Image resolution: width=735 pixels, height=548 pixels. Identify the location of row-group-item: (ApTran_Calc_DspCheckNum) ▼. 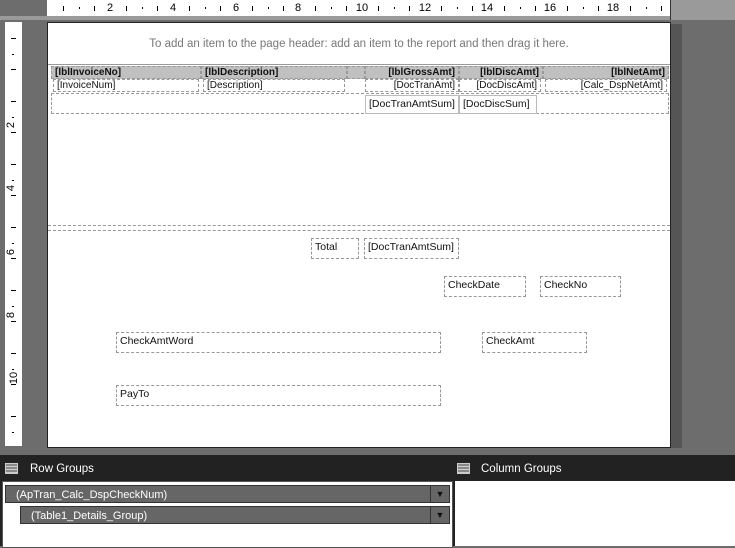
(227, 494).